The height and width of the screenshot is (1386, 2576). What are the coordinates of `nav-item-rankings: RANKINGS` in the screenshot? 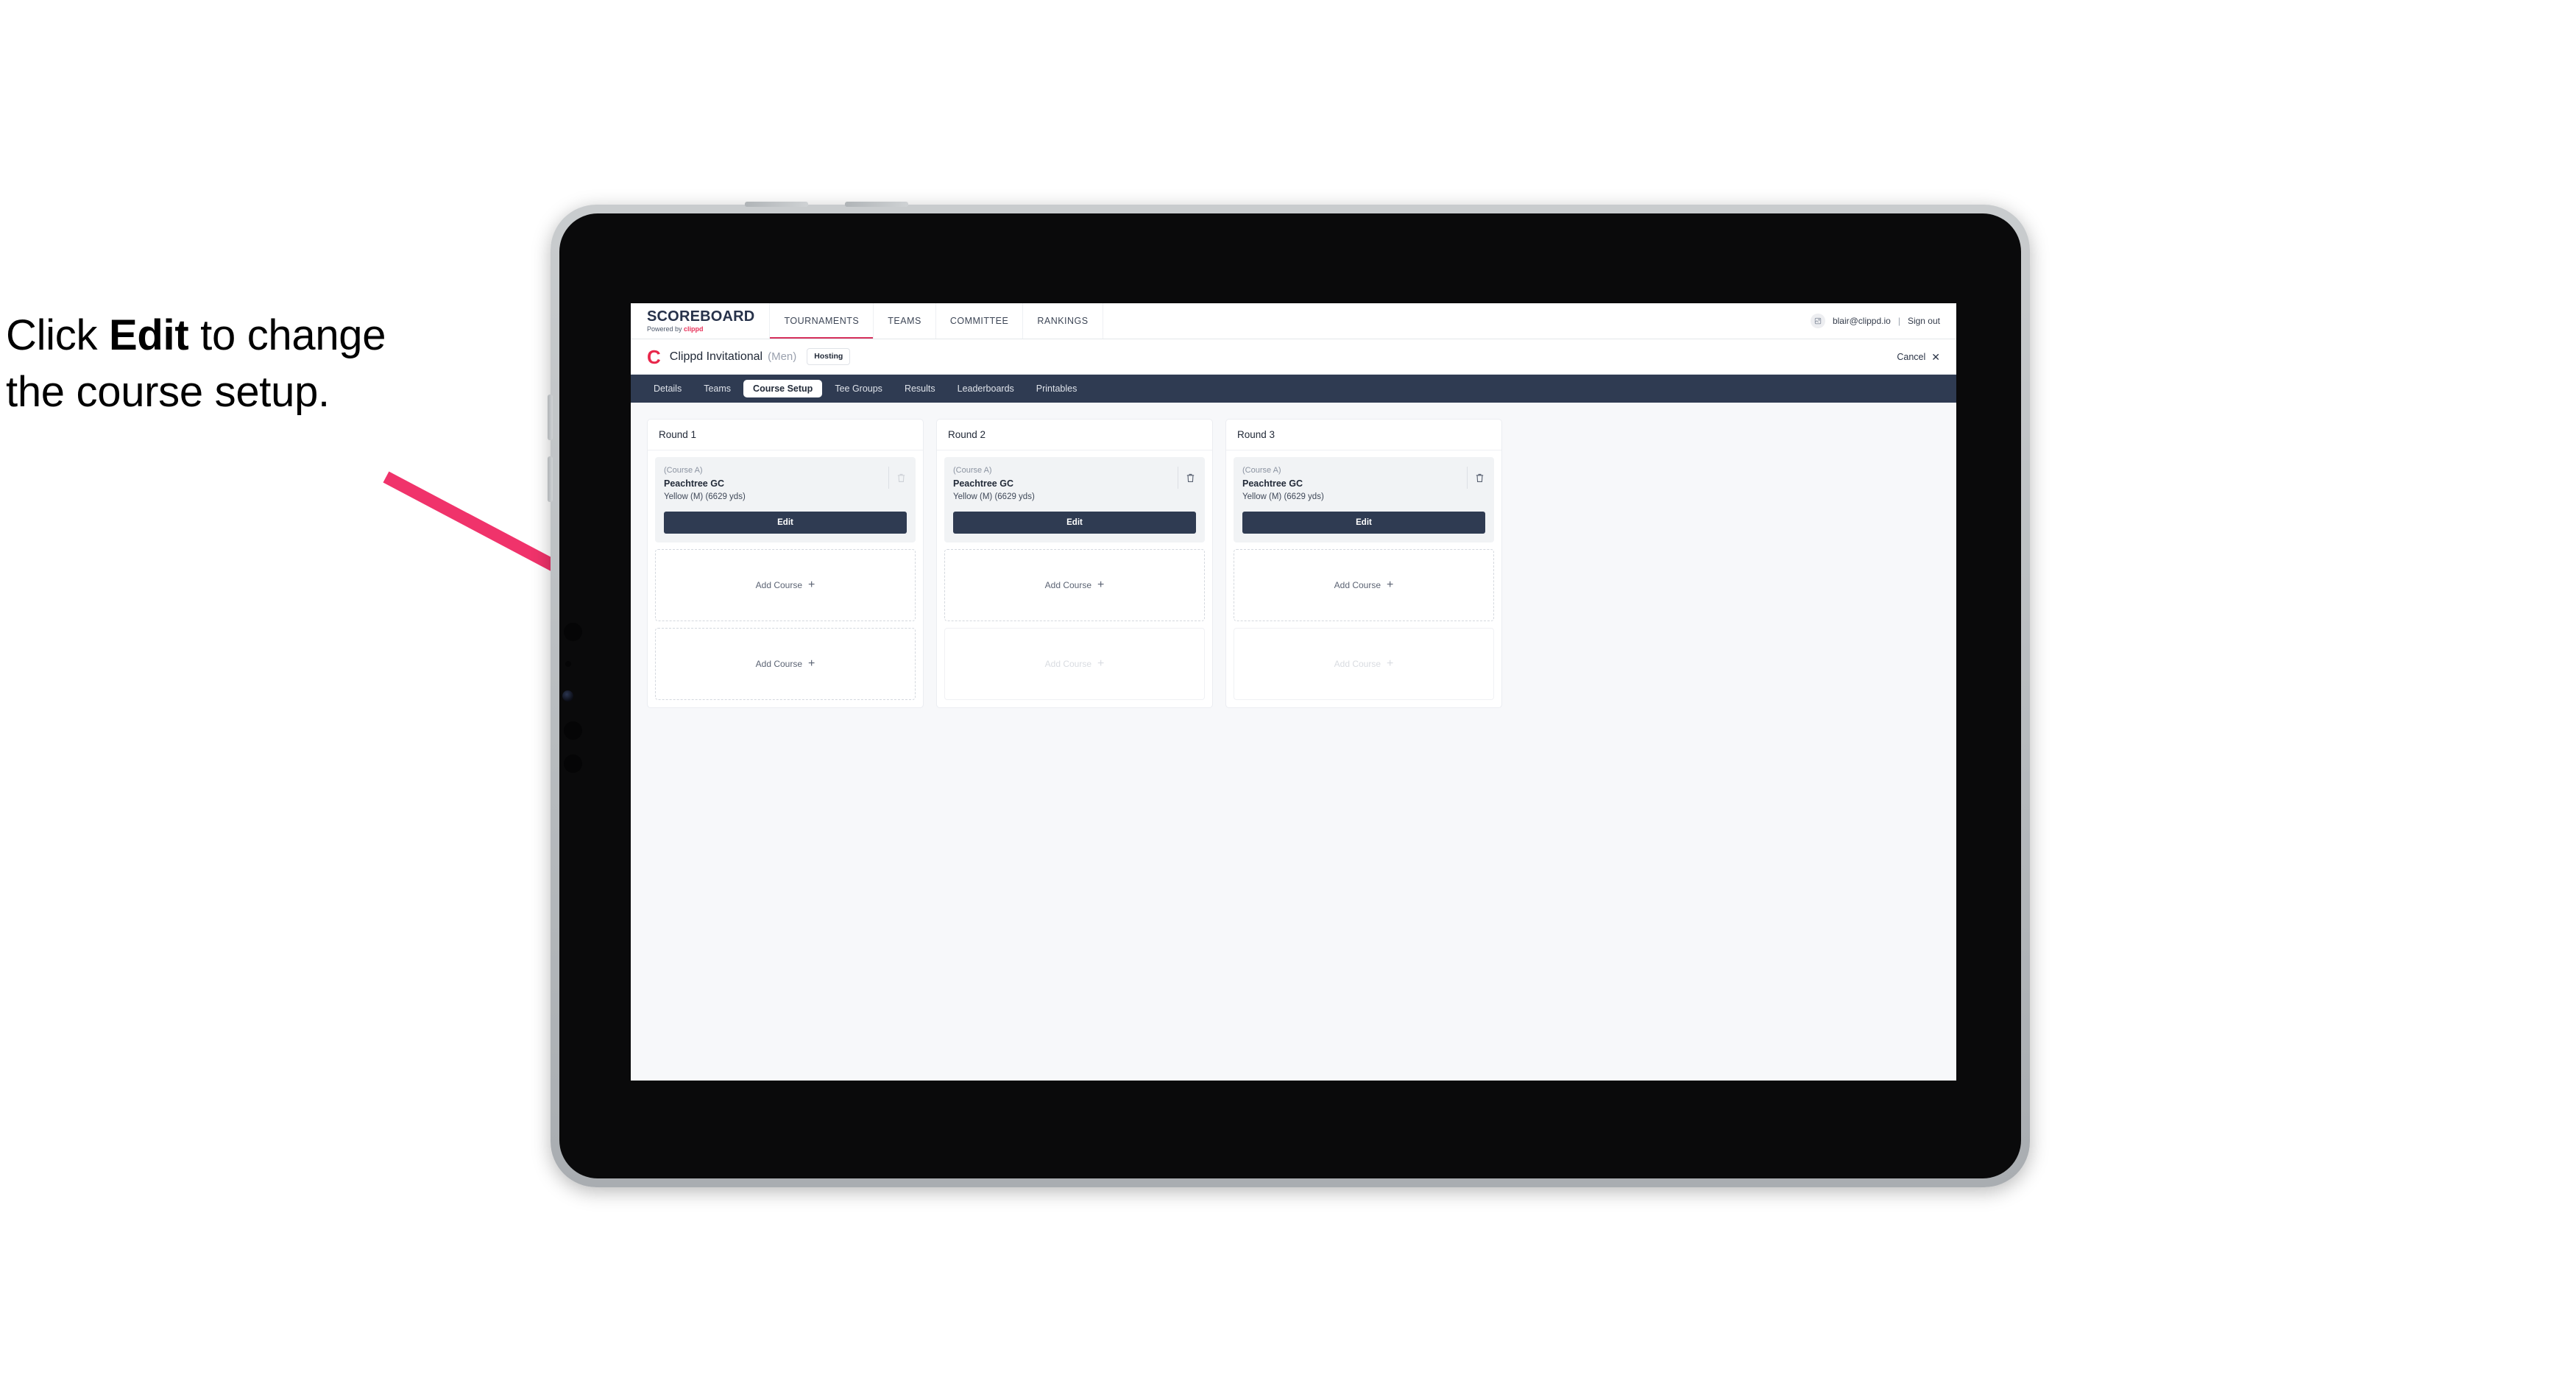 It's located at (1063, 321).